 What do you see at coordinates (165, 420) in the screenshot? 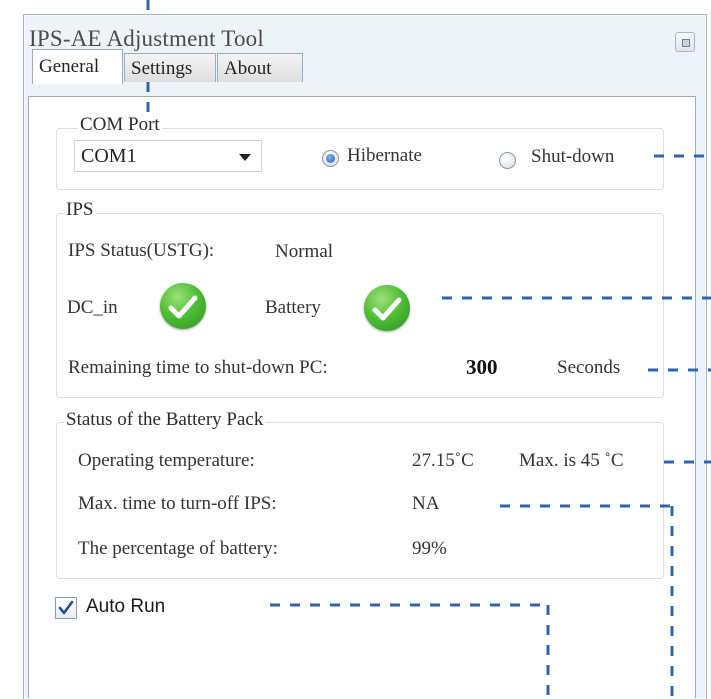
I see `battery-pack-group-label: Status of the Battery Pack` at bounding box center [165, 420].